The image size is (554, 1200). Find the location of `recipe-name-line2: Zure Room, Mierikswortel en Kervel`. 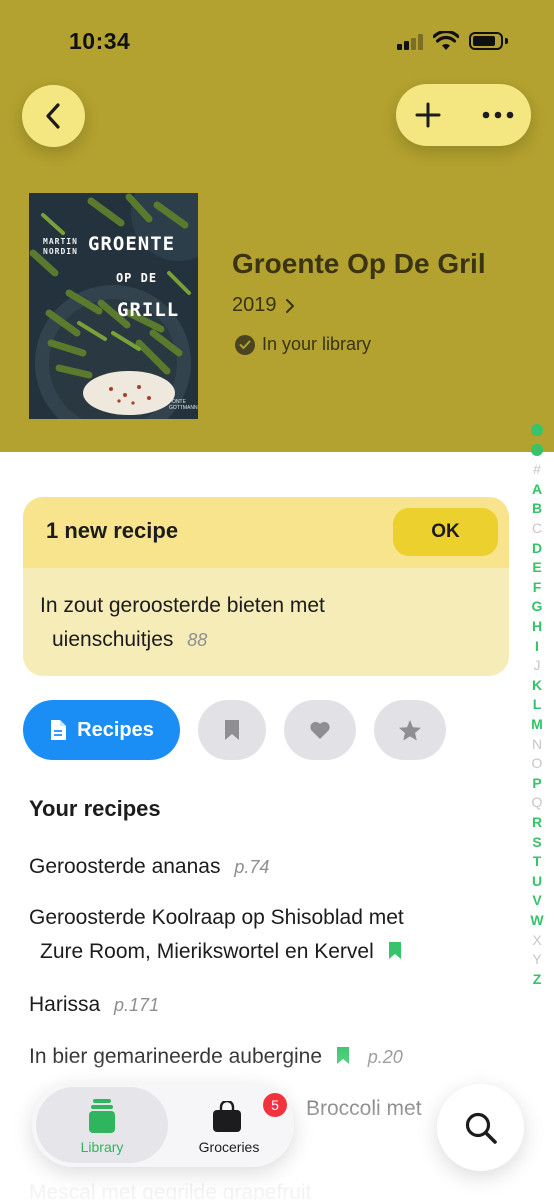

recipe-name-line2: Zure Room, Mierikswortel en Kervel is located at coordinates (207, 951).